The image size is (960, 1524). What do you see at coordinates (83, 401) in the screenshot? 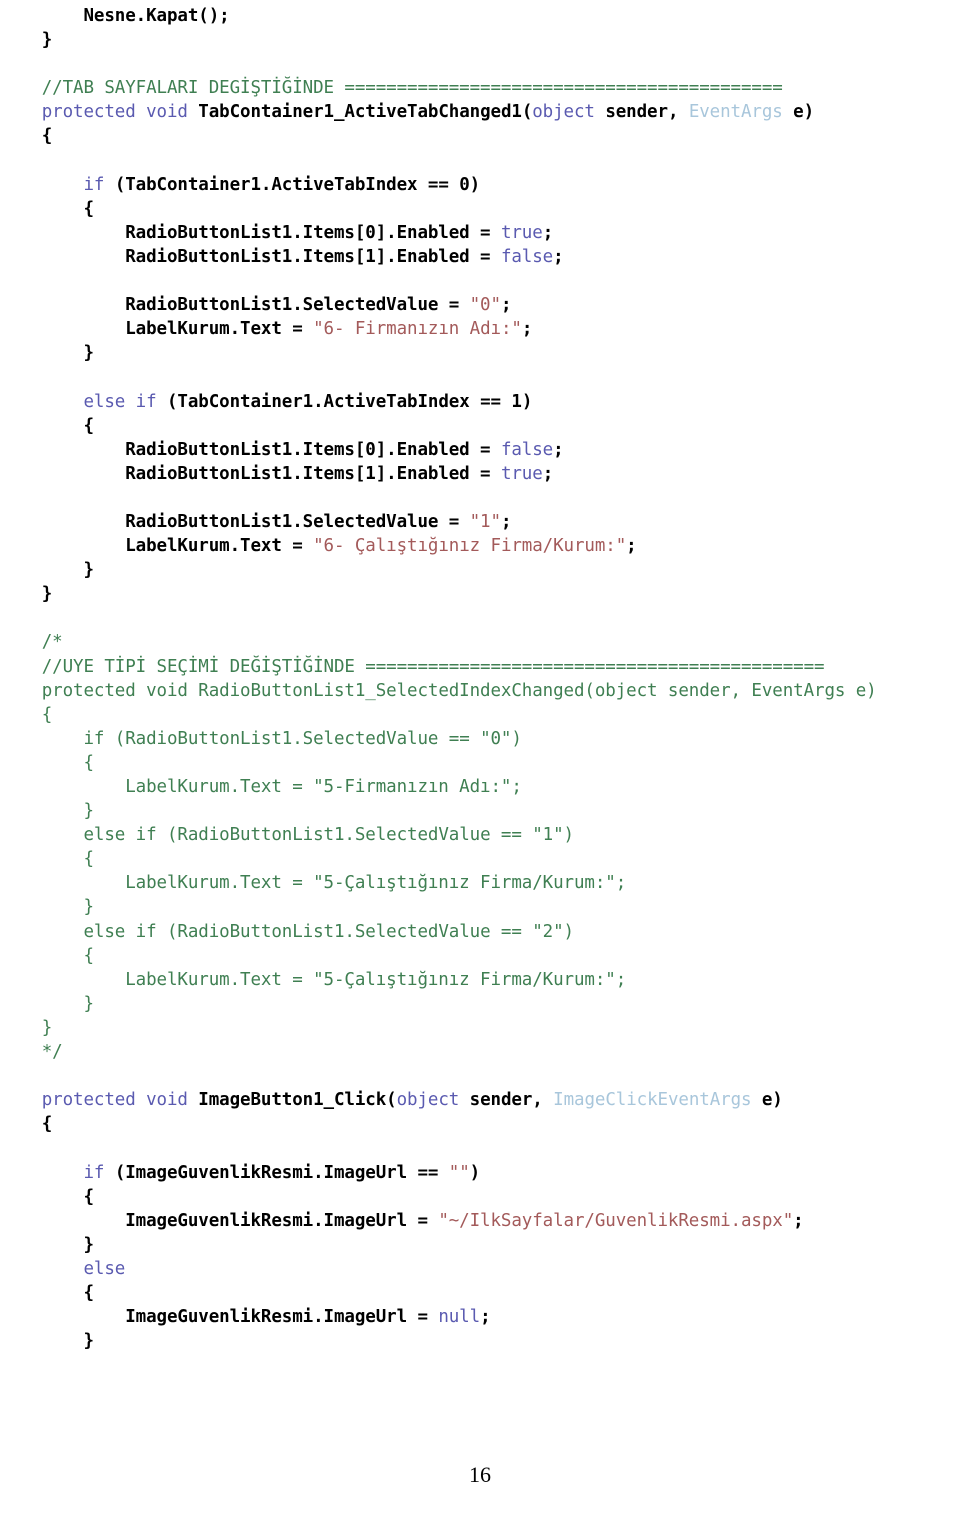
I see `code-token-kw: else if` at bounding box center [83, 401].